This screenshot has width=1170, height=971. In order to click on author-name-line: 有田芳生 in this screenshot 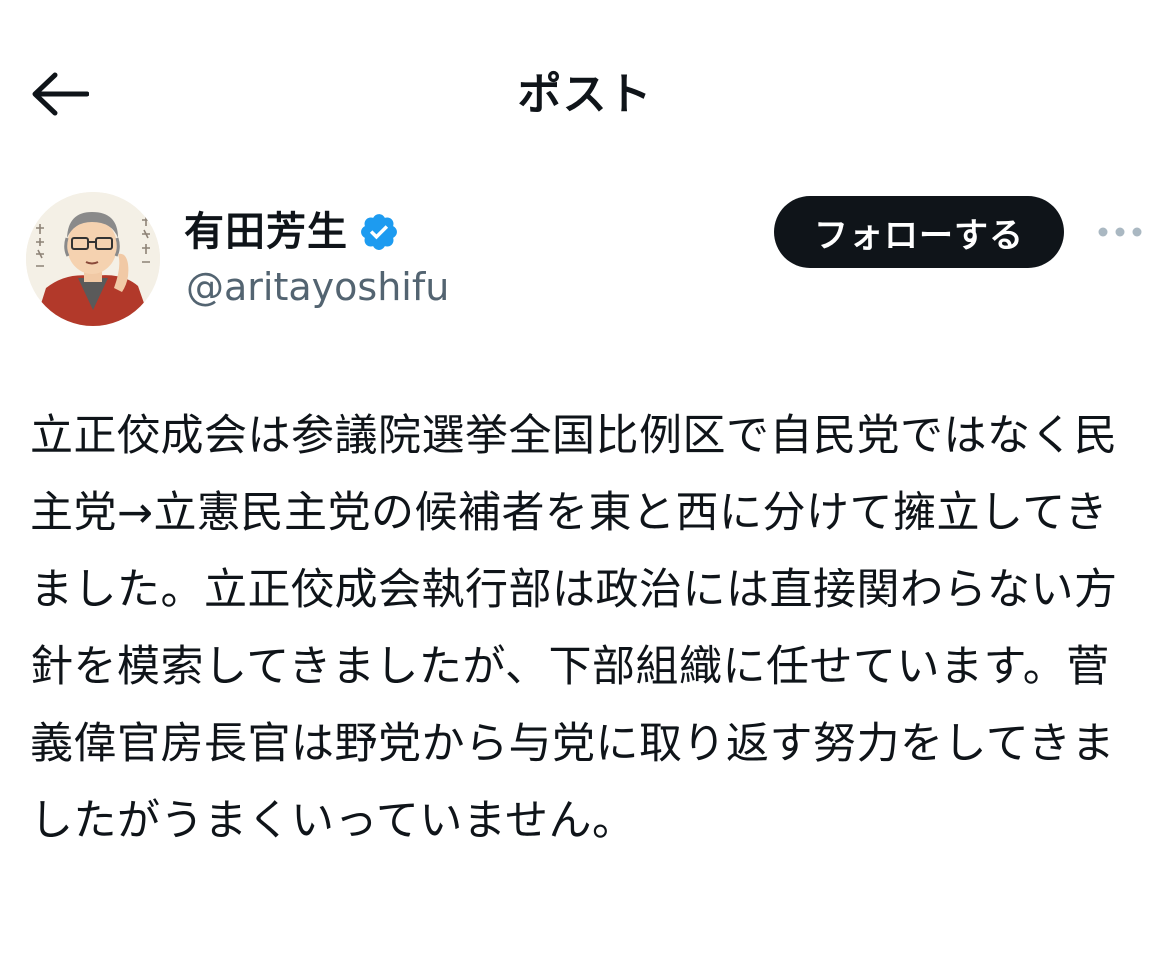, I will do `click(292, 232)`.